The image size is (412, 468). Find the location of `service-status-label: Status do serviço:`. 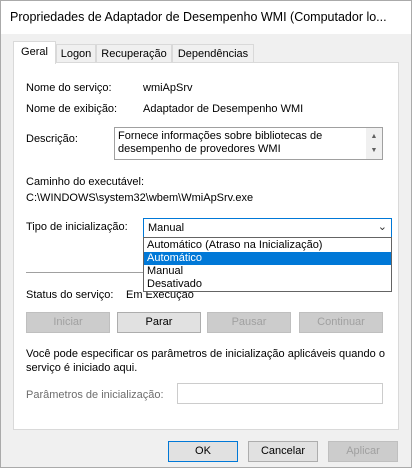

service-status-label: Status do serviço: is located at coordinates (70, 295).